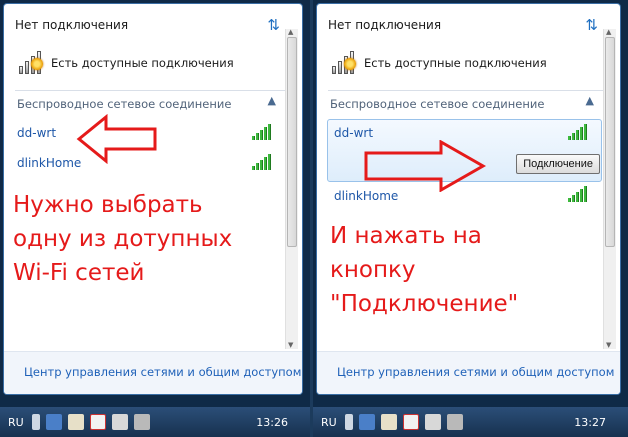 This screenshot has height=437, width=628. I want to click on clock: 13:27, so click(590, 422).